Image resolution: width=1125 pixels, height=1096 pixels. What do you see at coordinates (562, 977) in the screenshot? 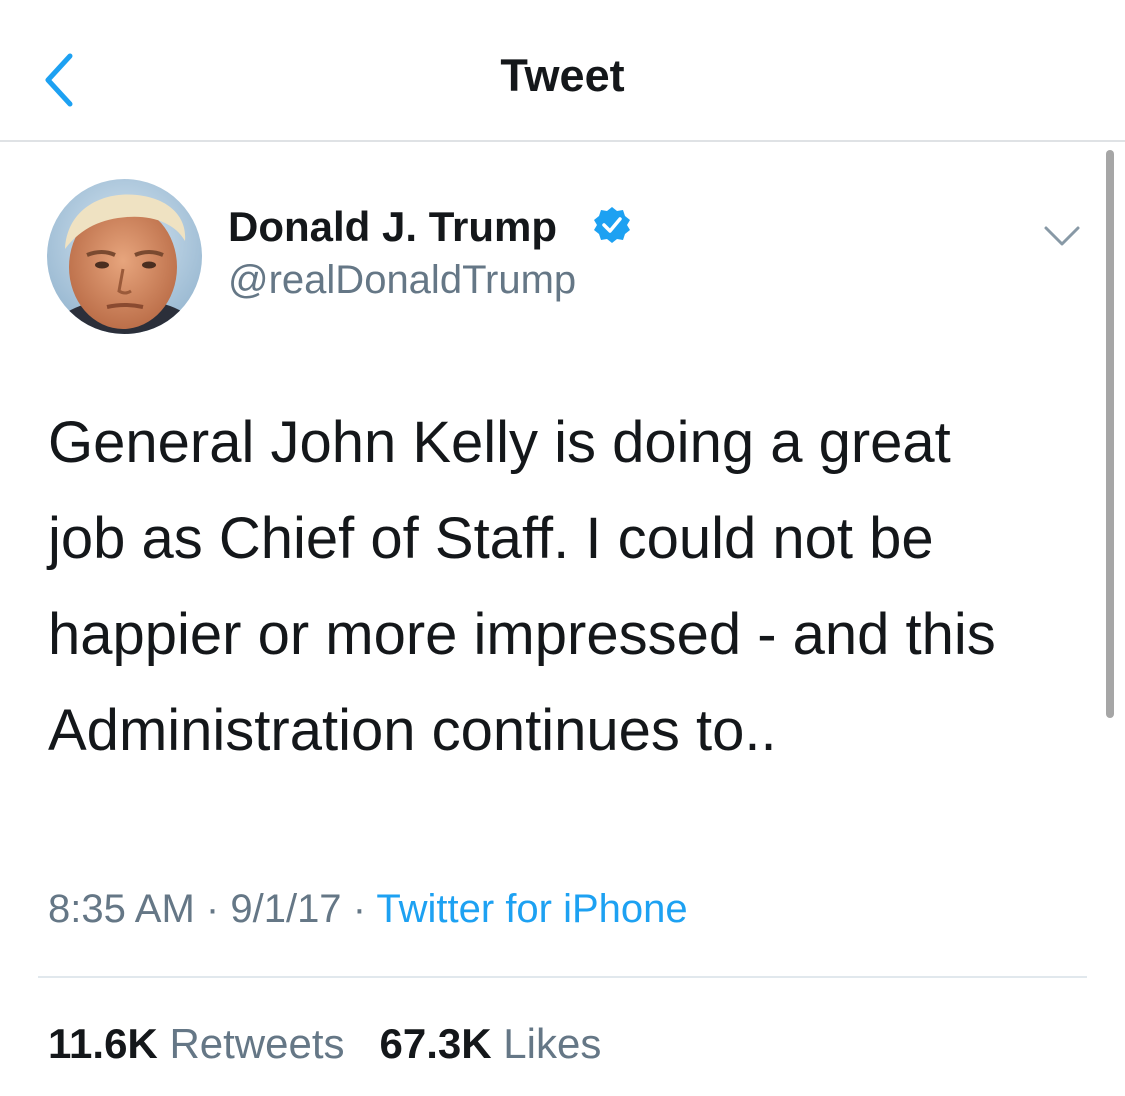
I see `divider` at bounding box center [562, 977].